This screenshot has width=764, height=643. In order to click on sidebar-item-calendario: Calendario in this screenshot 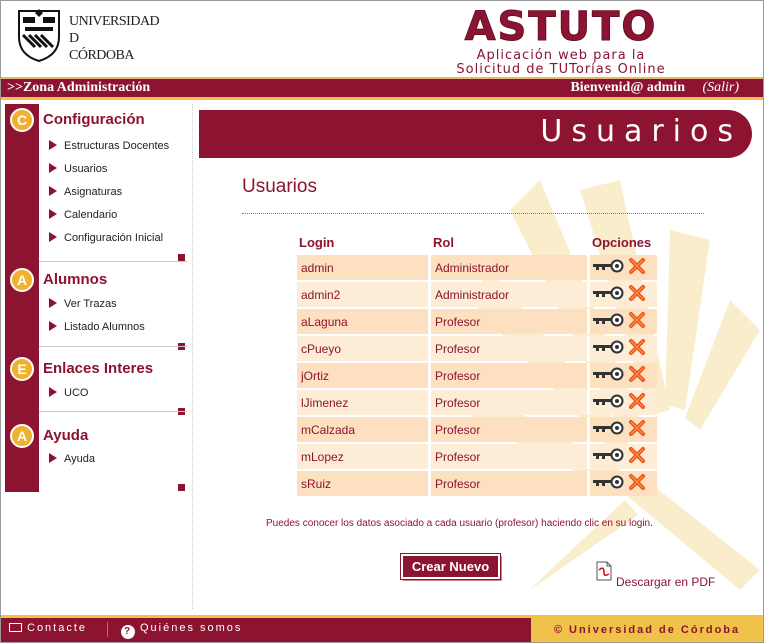, I will do `click(83, 215)`.